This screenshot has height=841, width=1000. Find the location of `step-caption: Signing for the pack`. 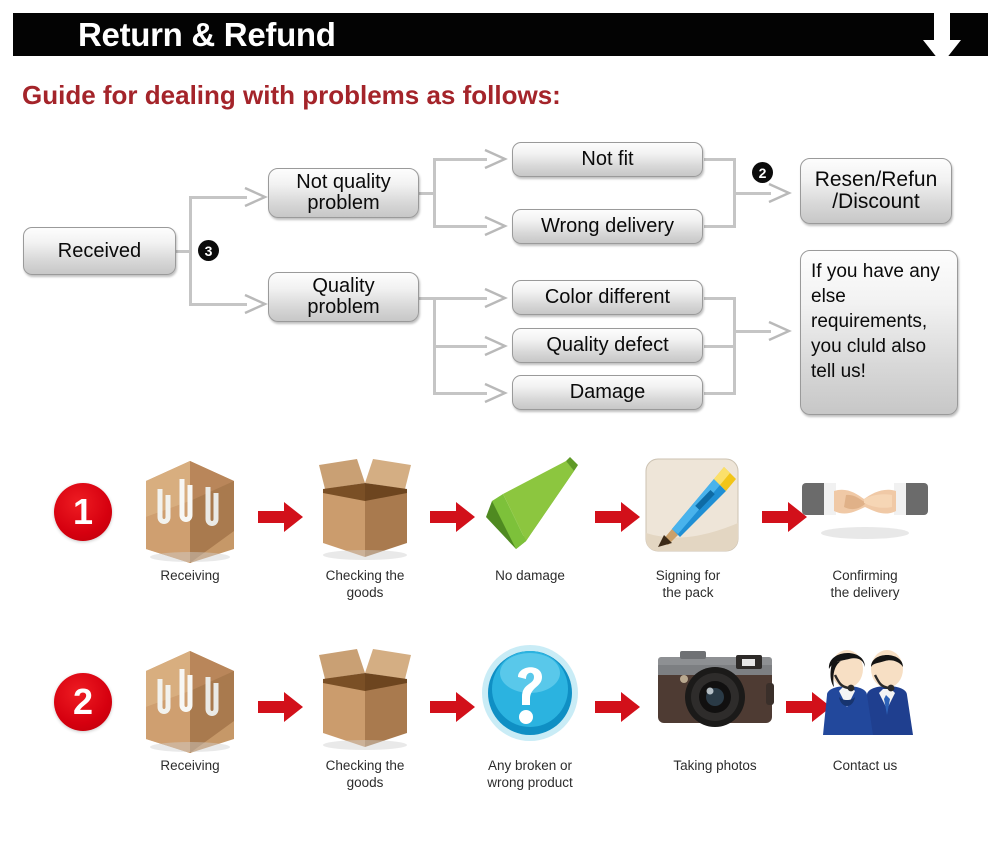

step-caption: Signing for the pack is located at coordinates (688, 584).